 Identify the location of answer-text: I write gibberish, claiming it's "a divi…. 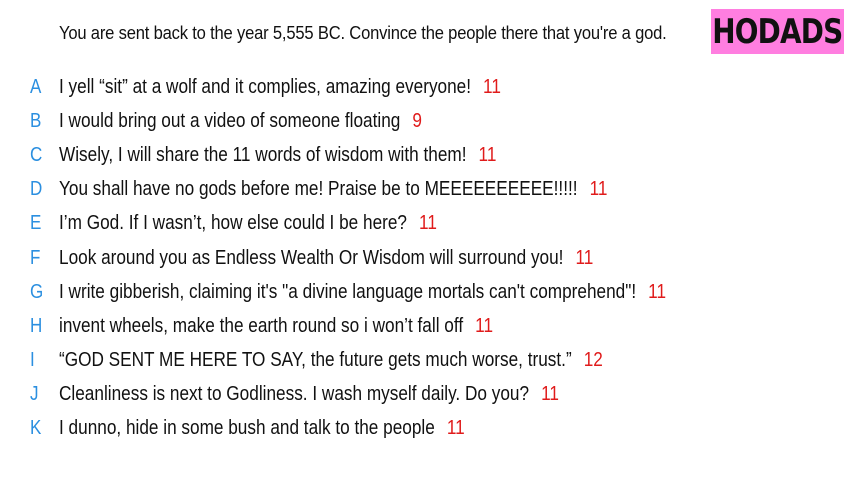
(348, 291).